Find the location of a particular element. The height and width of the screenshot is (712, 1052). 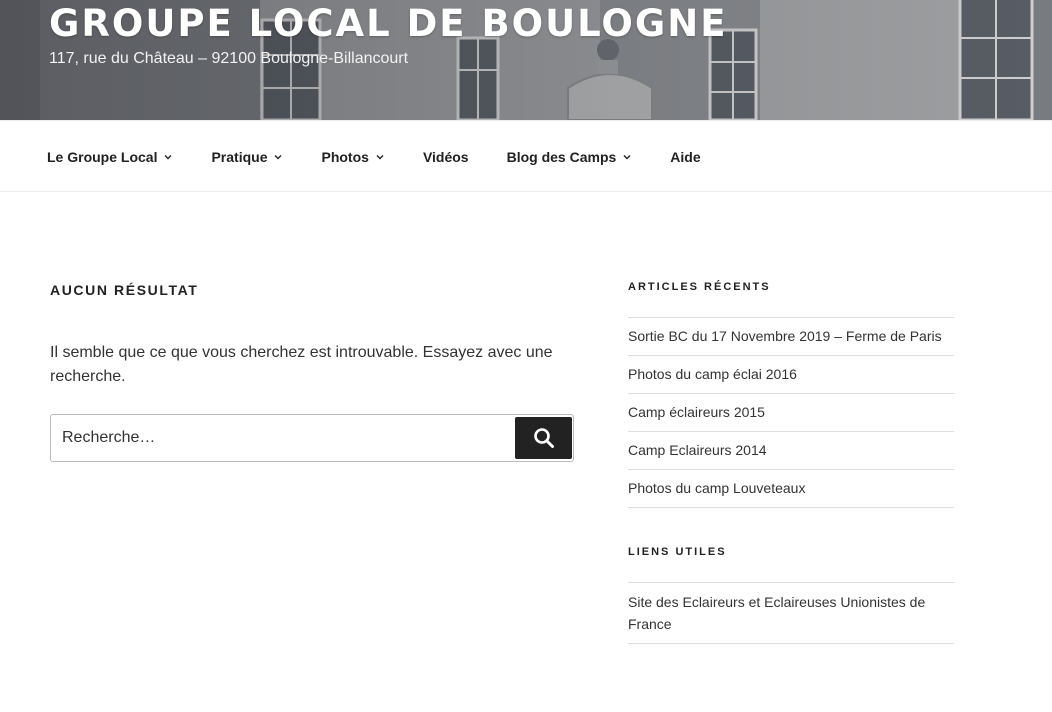

list-item: Camp éclaireurs 2015 is located at coordinates (791, 413).